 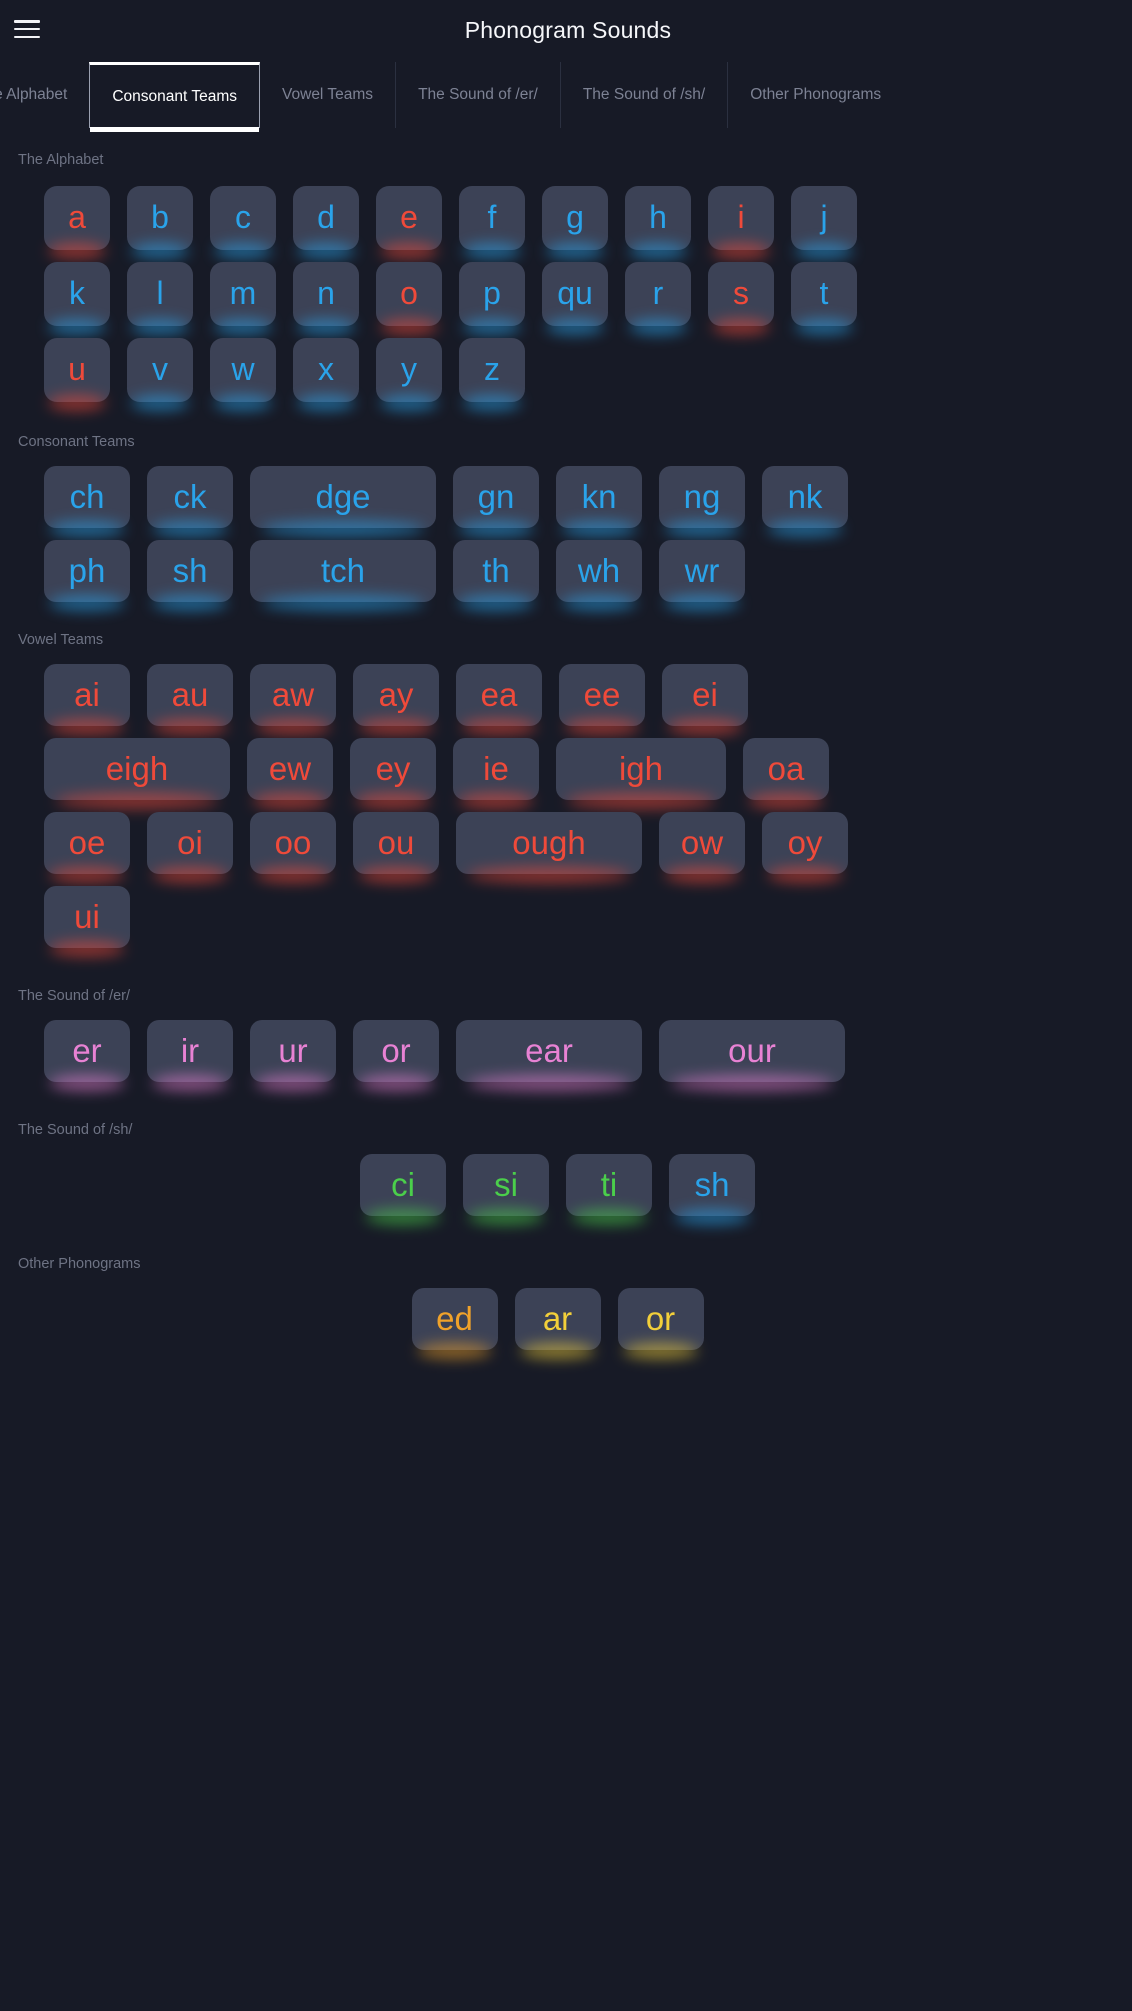 What do you see at coordinates (190, 1051) in the screenshot?
I see `phonogram-tile-ir: ir` at bounding box center [190, 1051].